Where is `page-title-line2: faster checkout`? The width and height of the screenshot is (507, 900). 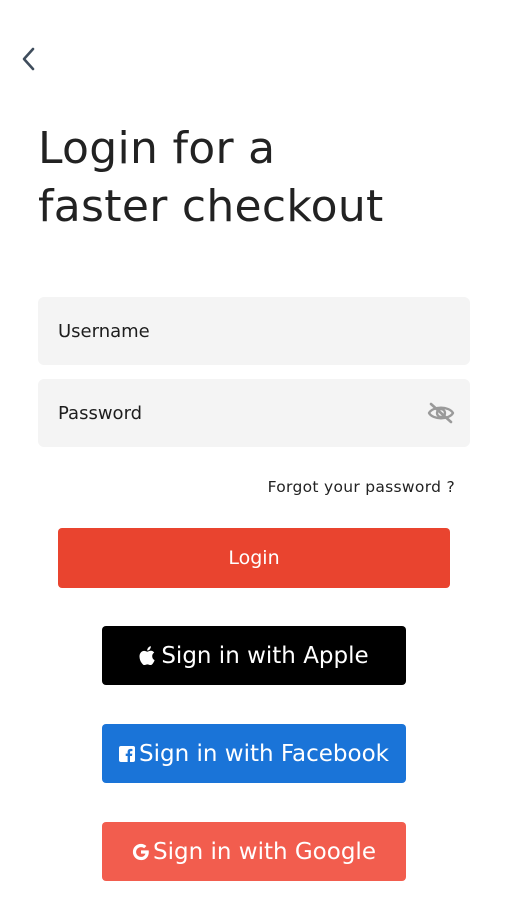
page-title-line2: faster checkout is located at coordinates (211, 206).